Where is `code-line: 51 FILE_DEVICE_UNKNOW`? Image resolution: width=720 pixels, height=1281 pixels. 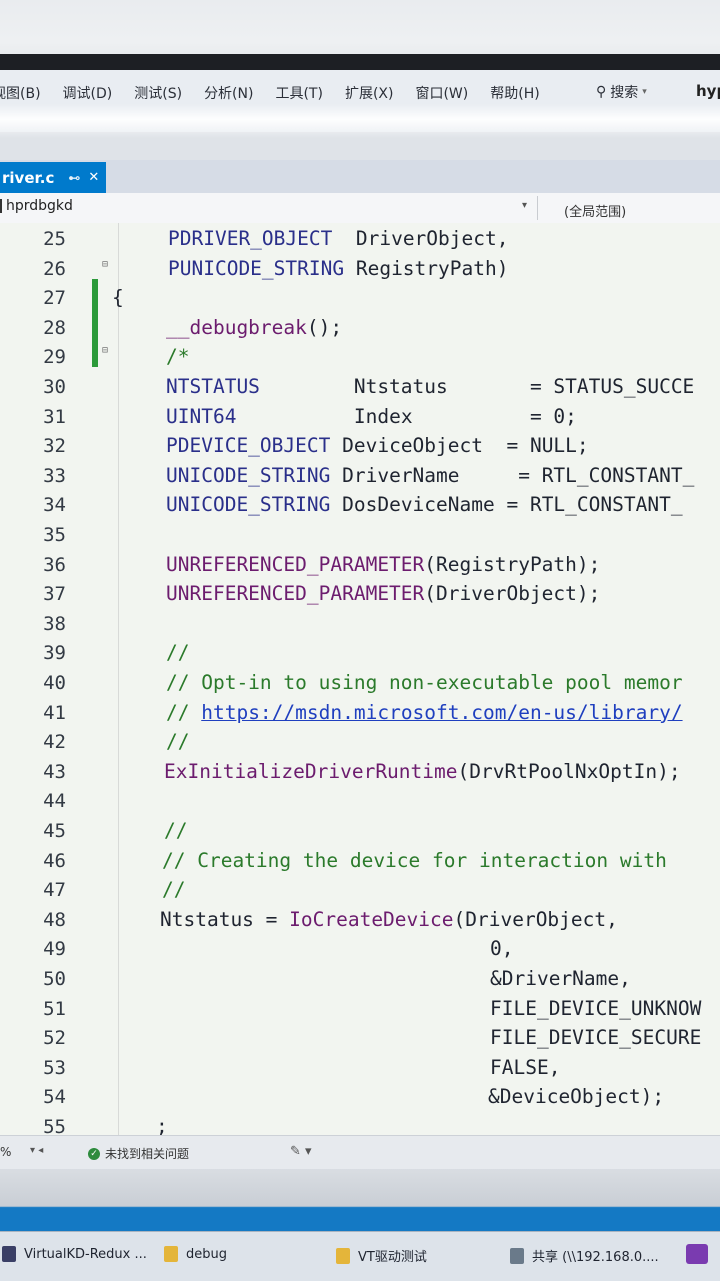 code-line: 51 FILE_DEVICE_UNKNOW is located at coordinates (360, 1009).